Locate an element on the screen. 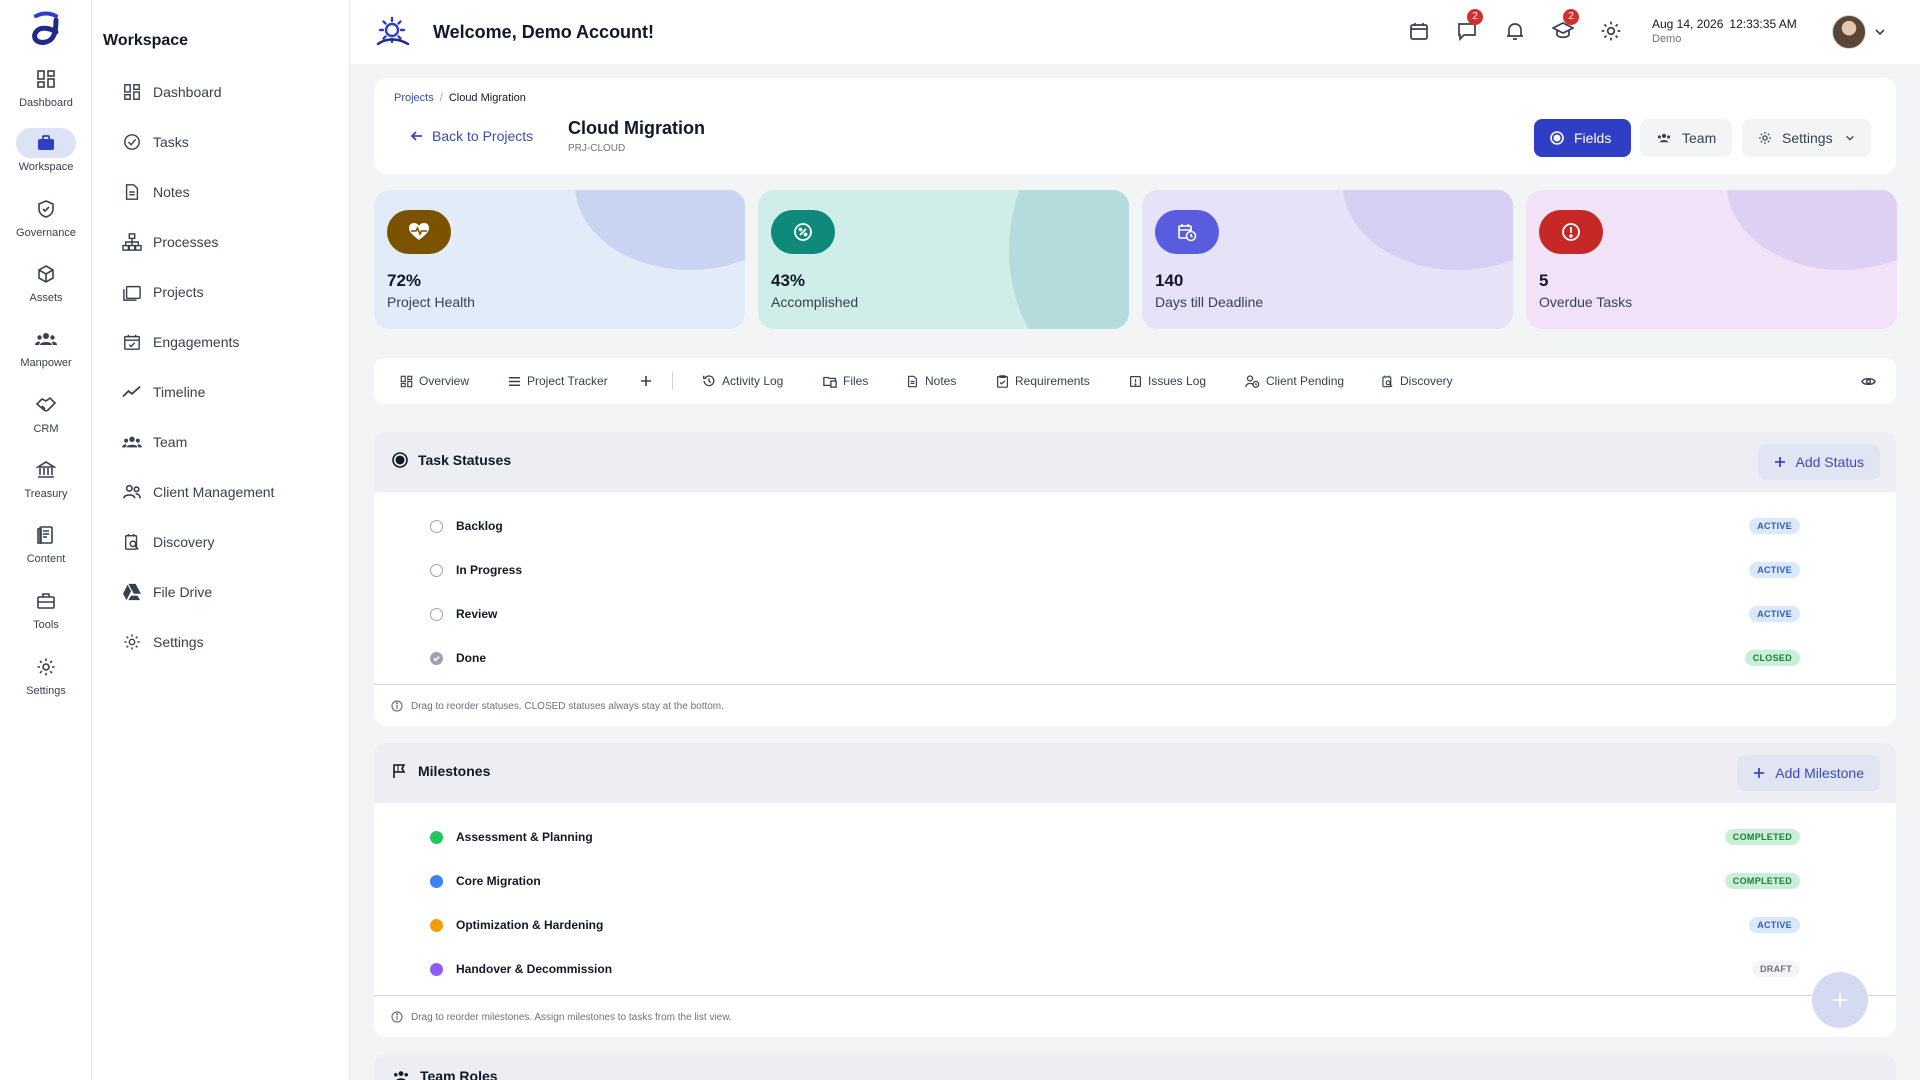  team-button: Team is located at coordinates (1686, 138).